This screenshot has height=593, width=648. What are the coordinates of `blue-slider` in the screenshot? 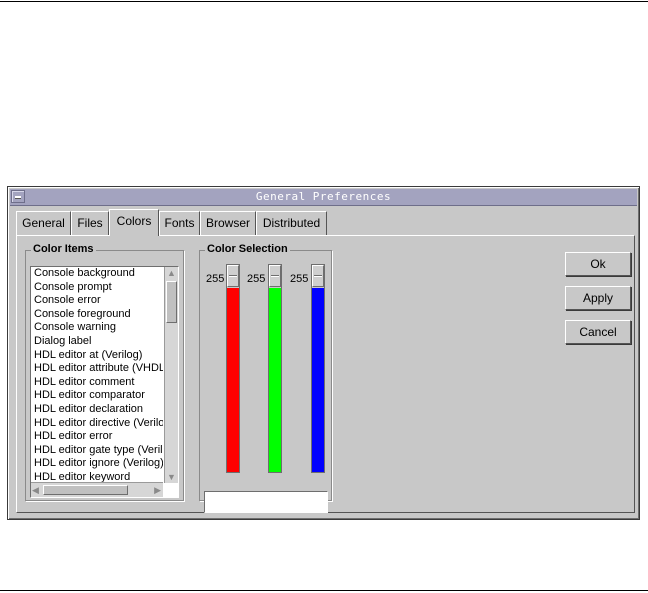 It's located at (318, 368).